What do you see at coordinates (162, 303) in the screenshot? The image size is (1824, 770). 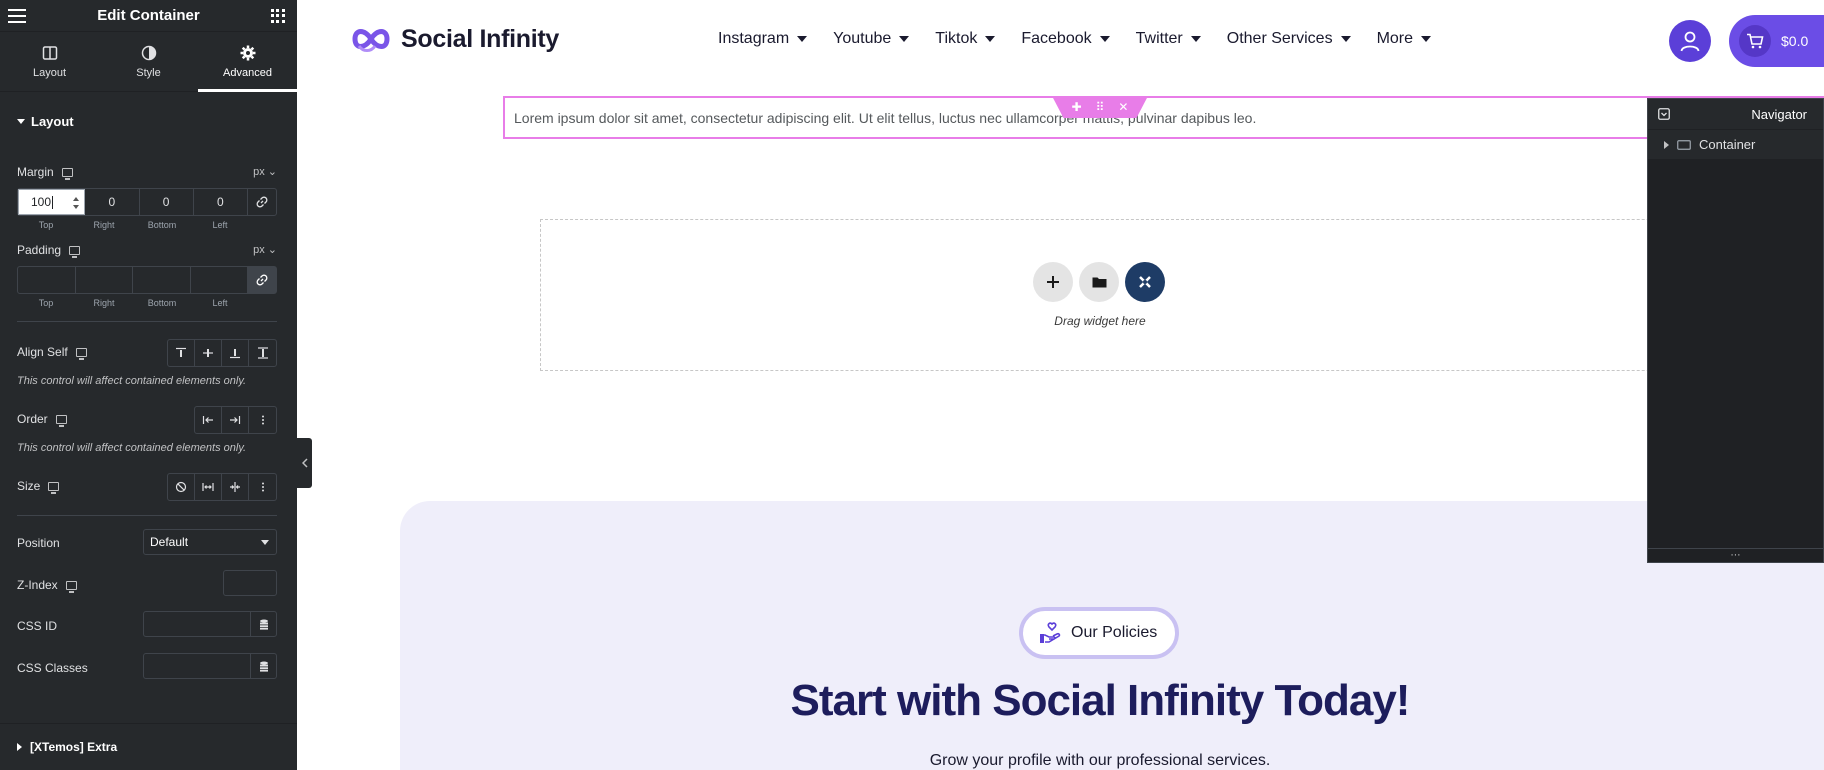 I see `padding-bottom-caption: Bottom` at bounding box center [162, 303].